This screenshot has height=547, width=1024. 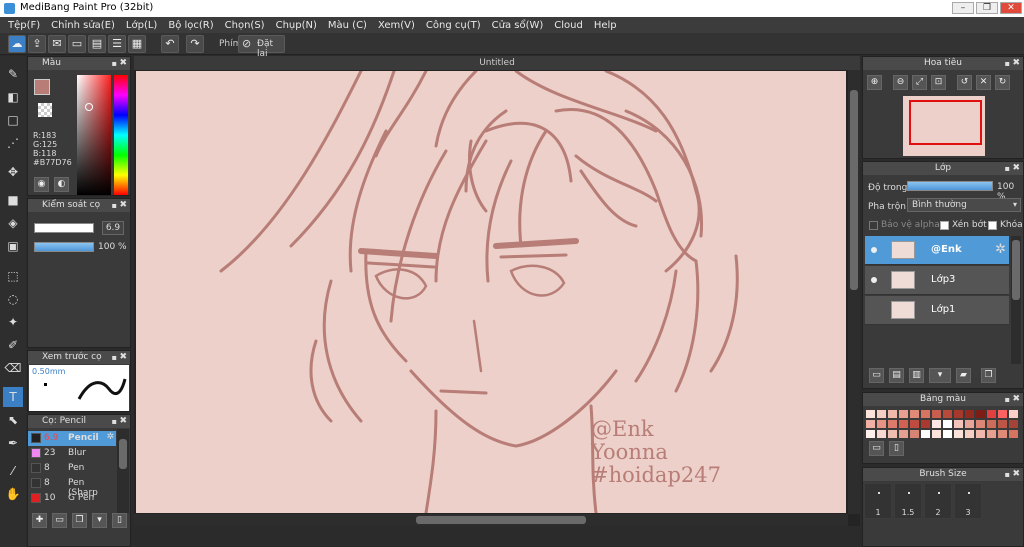 What do you see at coordinates (119, 520) in the screenshot?
I see `delete-brush-icon: ▯` at bounding box center [119, 520].